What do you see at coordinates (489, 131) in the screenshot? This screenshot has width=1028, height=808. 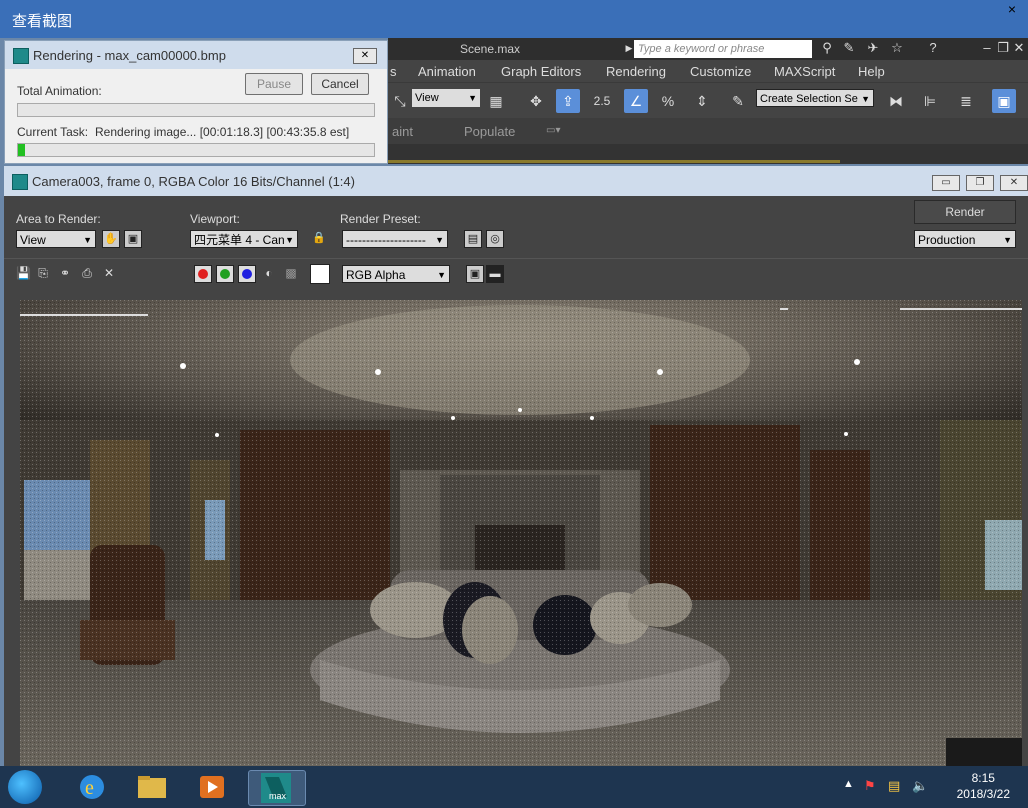 I see `ribbon-tab-populate: Populate` at bounding box center [489, 131].